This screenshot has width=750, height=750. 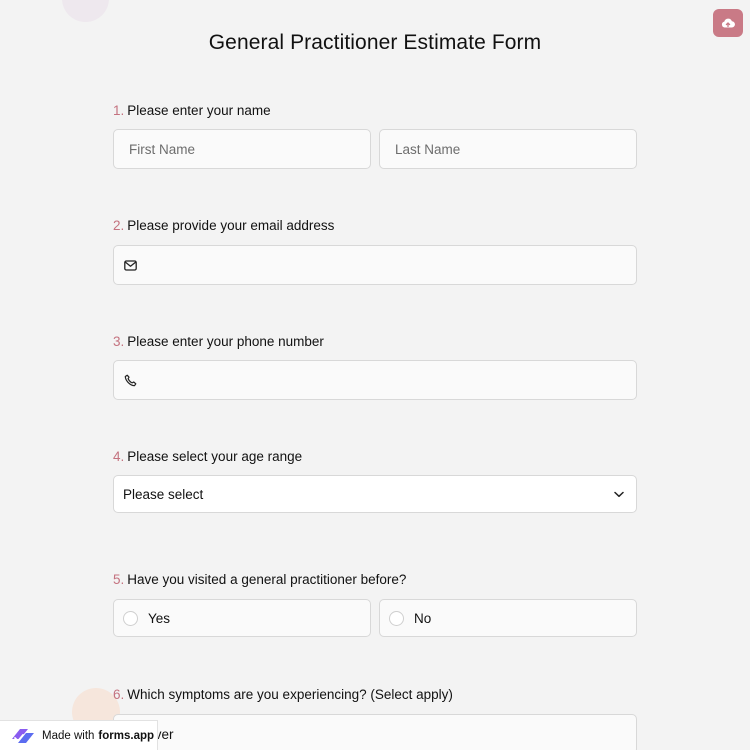 What do you see at coordinates (22, 736) in the screenshot?
I see `forms-app-logo-icon` at bounding box center [22, 736].